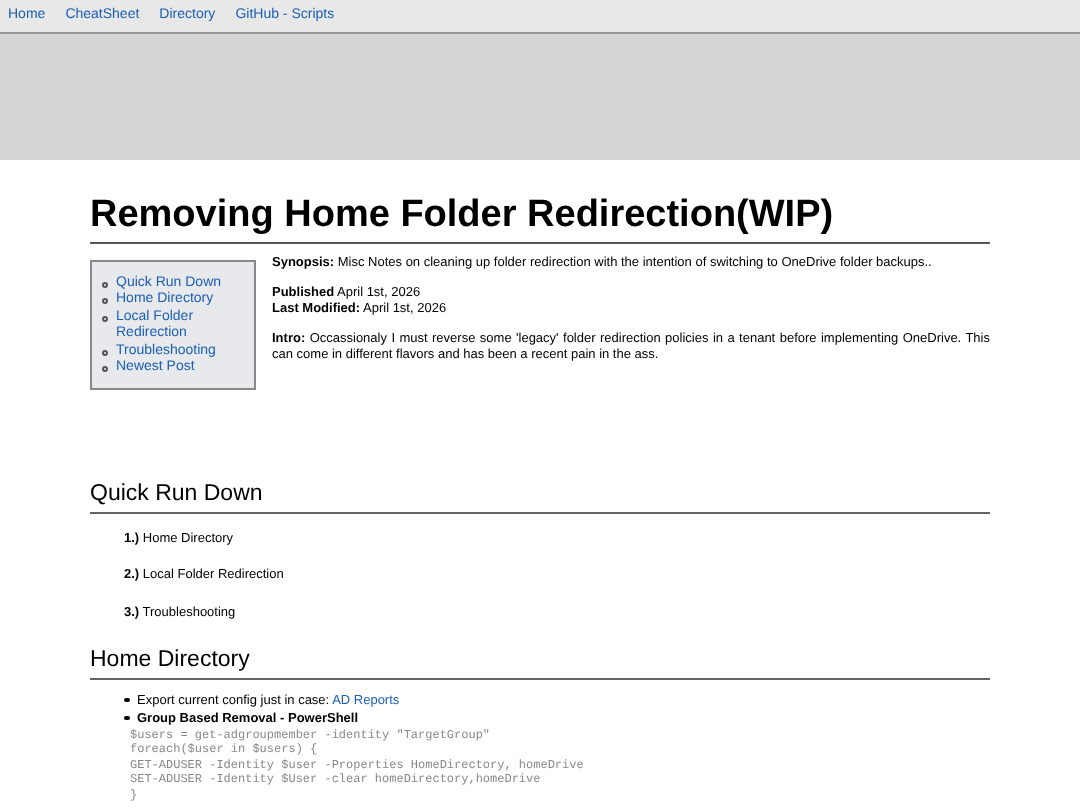 The image size is (1080, 810). Describe the element at coordinates (540, 497) in the screenshot. I see `section-heading: Quick Run Down` at that location.